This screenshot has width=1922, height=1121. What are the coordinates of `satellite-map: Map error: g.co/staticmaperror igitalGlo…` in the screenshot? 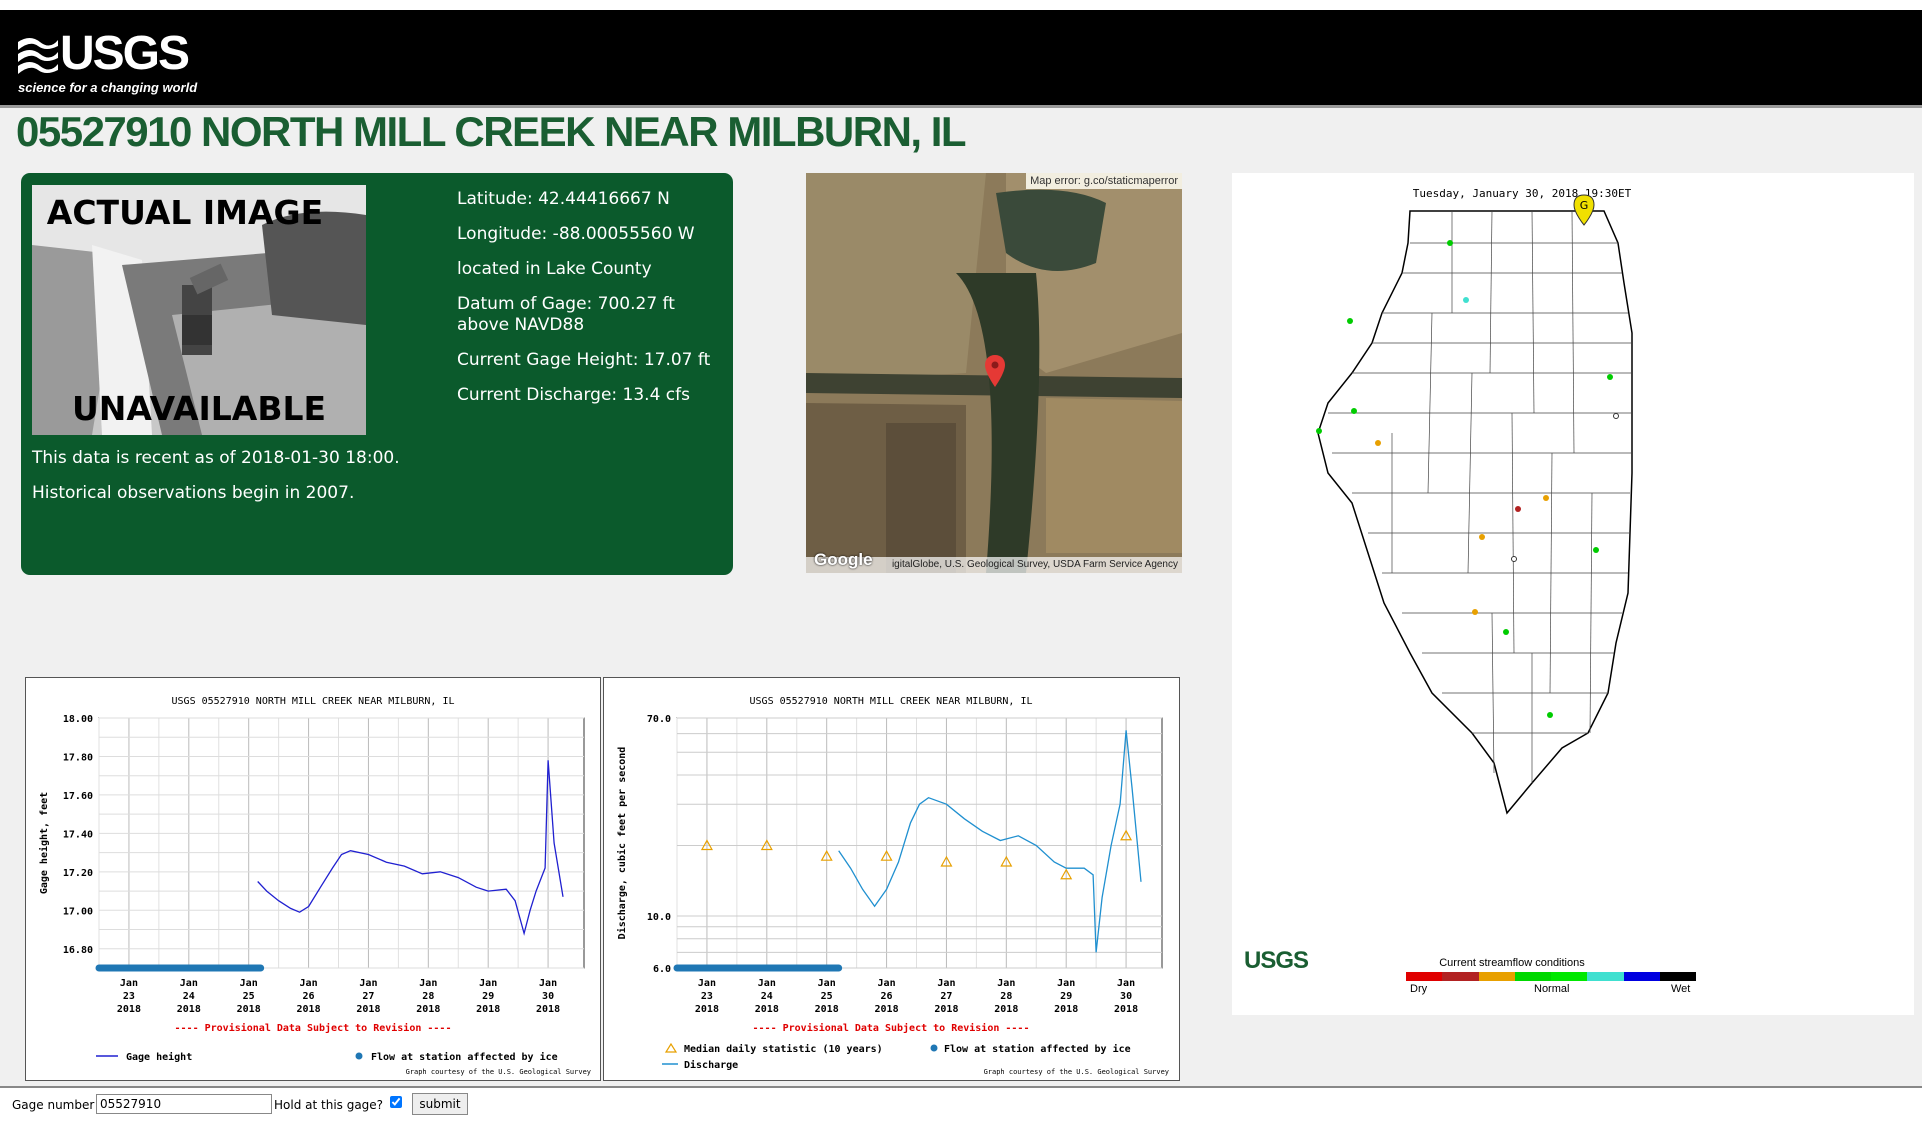 It's located at (994, 373).